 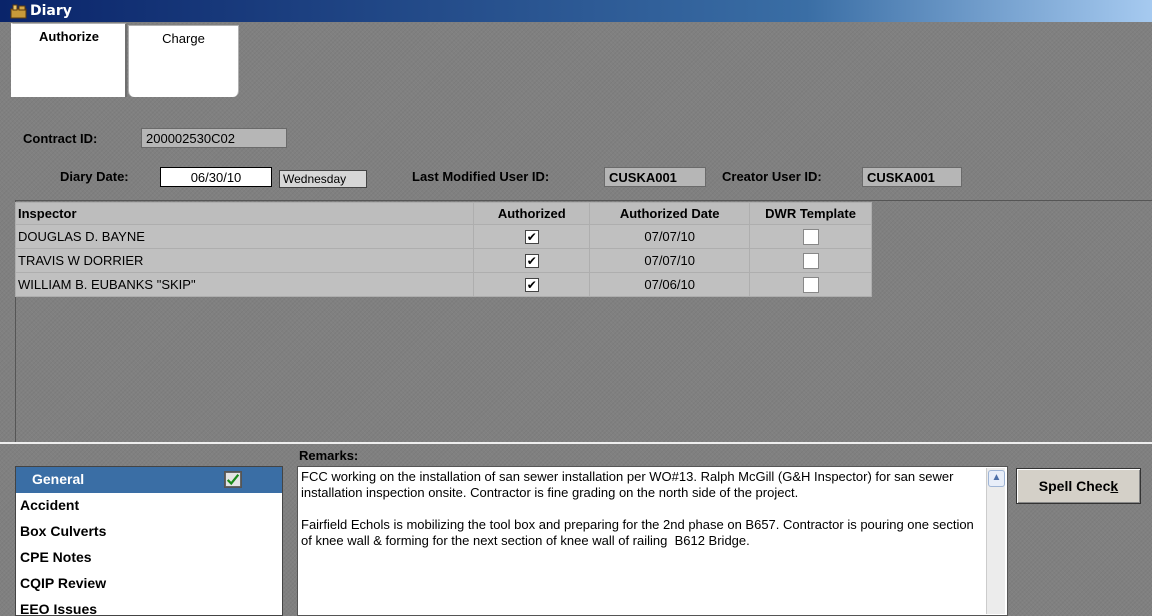 What do you see at coordinates (183, 38) in the screenshot?
I see `tab-charge-label: Charge` at bounding box center [183, 38].